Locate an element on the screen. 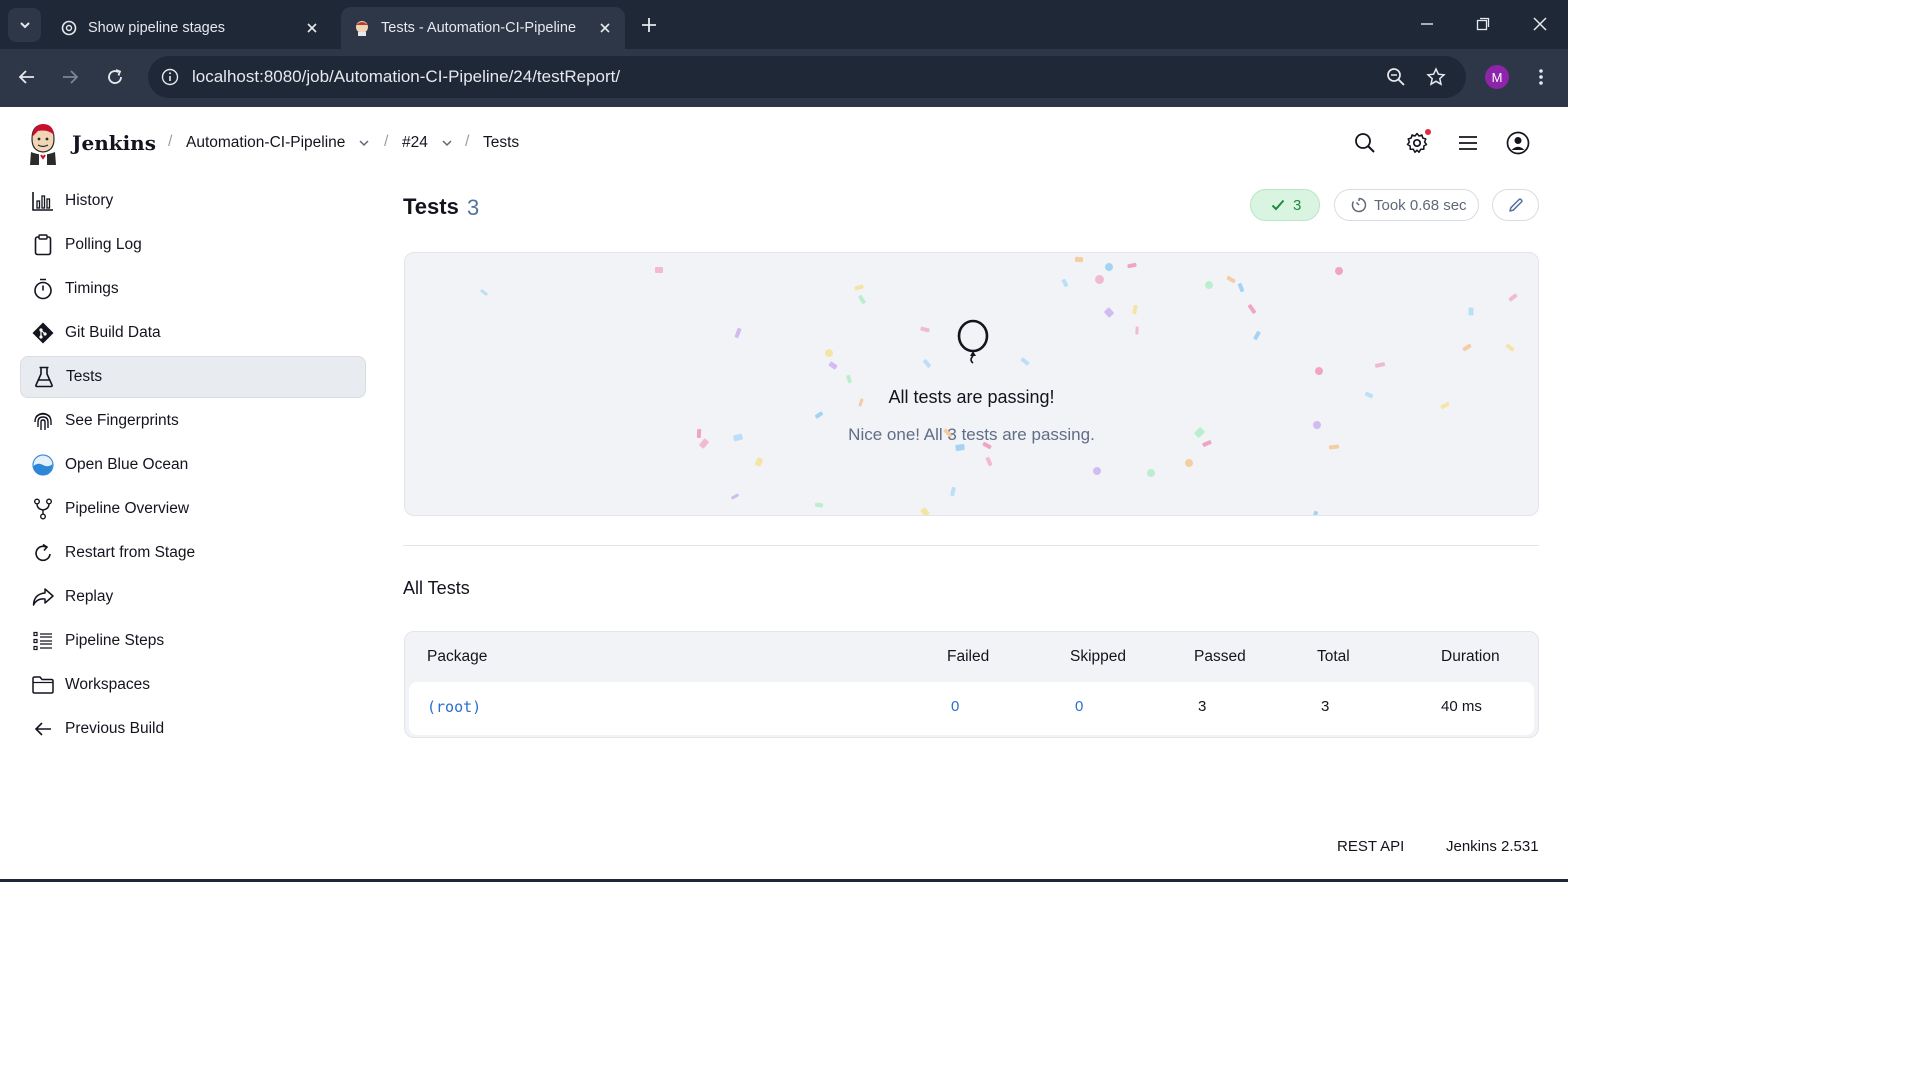 Image resolution: width=1920 pixels, height=1080 pixels. git-icon is located at coordinates (43, 333).